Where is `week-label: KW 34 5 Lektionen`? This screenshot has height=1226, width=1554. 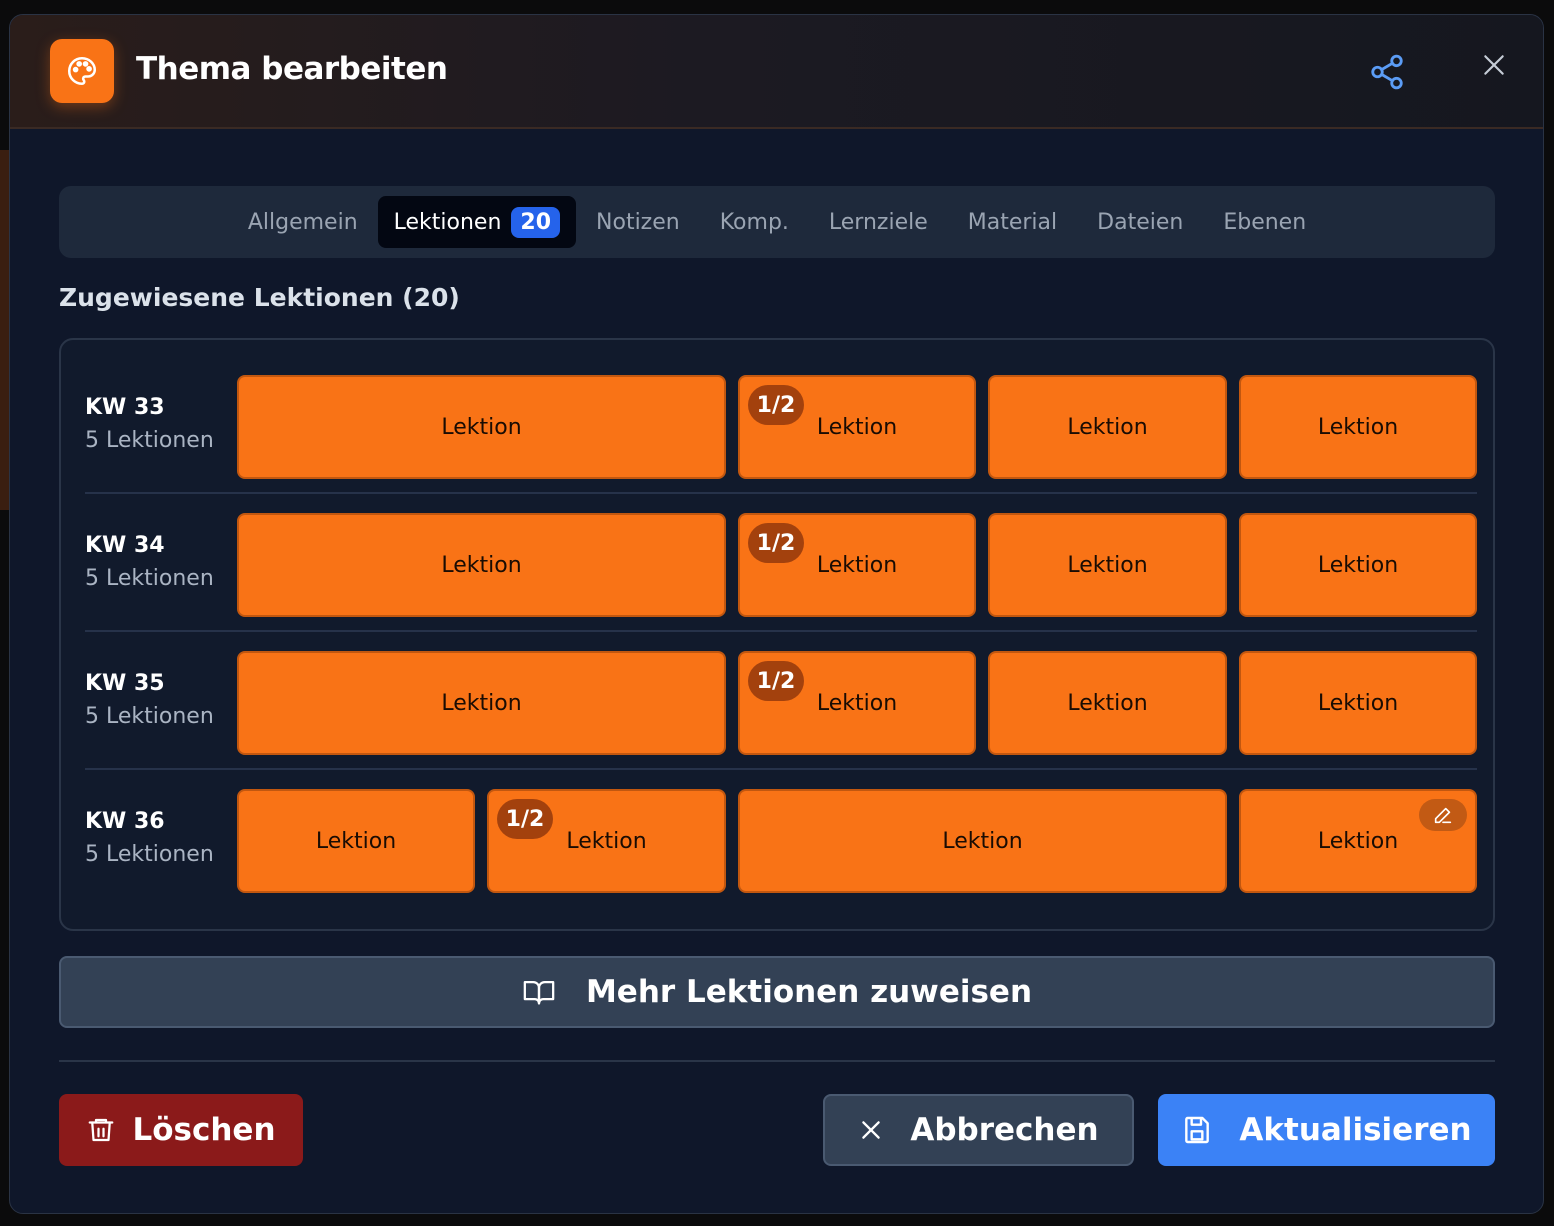
week-label: KW 34 5 Lektionen is located at coordinates (149, 562).